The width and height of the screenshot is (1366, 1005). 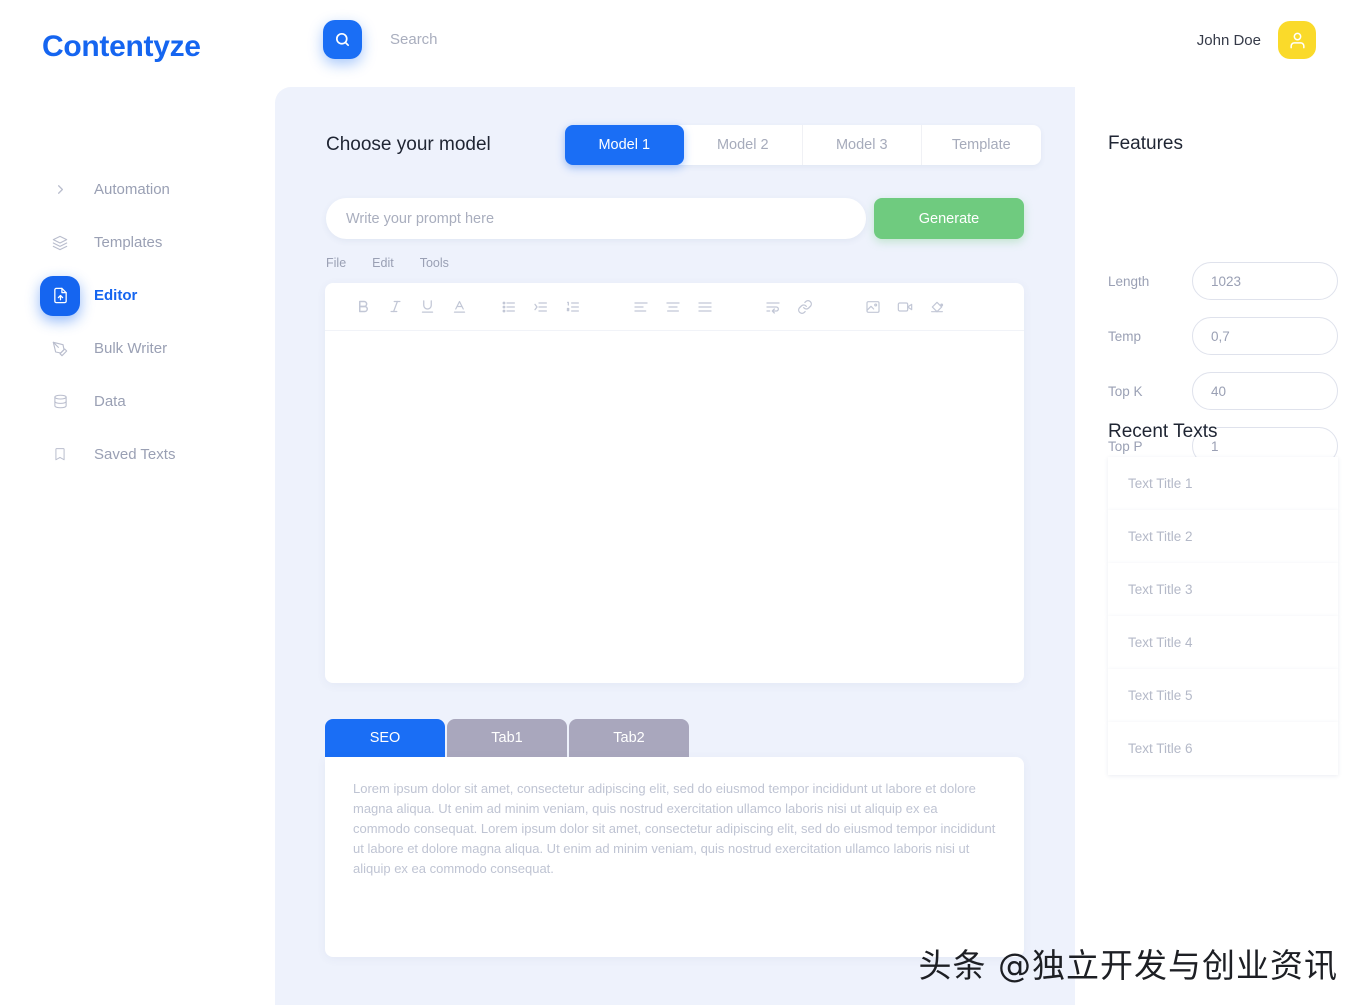 What do you see at coordinates (60, 455) in the screenshot?
I see `bookmark-icon` at bounding box center [60, 455].